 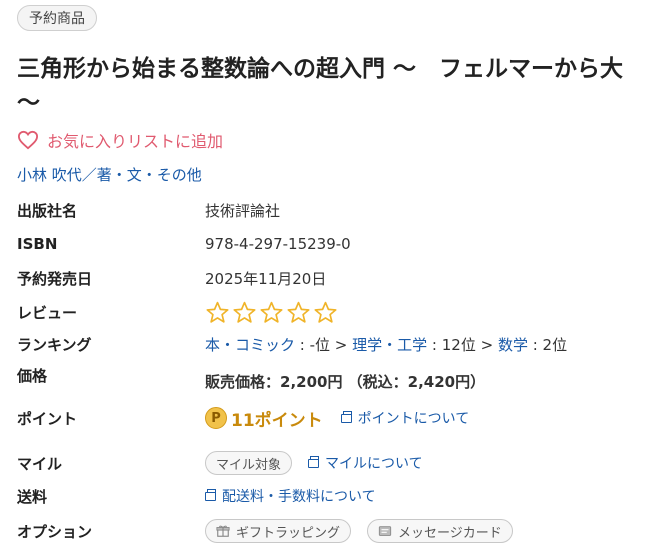 I want to click on option-value-group: ギフトラッピング メッセージカード, so click(x=367, y=531).